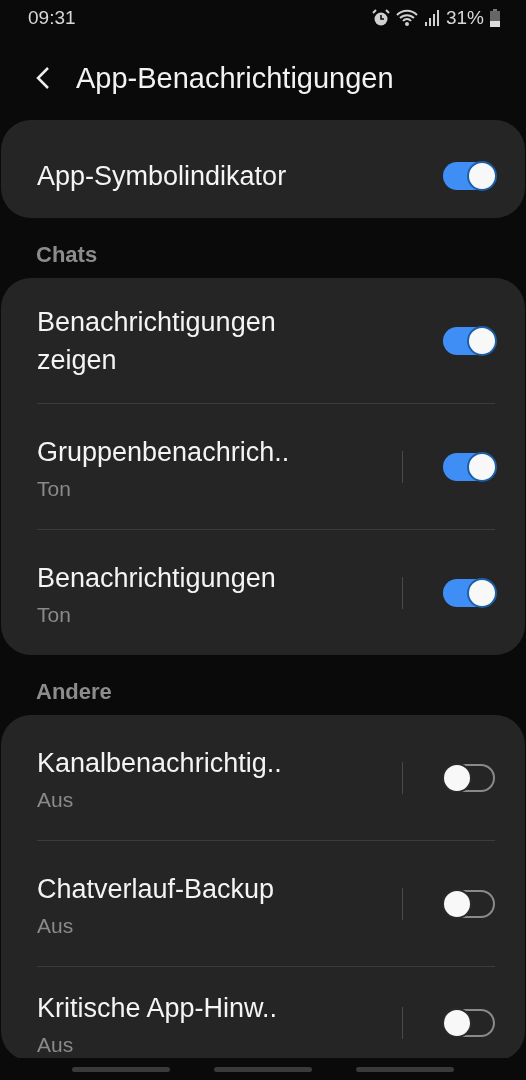 The image size is (526, 1080). What do you see at coordinates (464, 18) in the screenshot?
I see `battery-percentage: 31%` at bounding box center [464, 18].